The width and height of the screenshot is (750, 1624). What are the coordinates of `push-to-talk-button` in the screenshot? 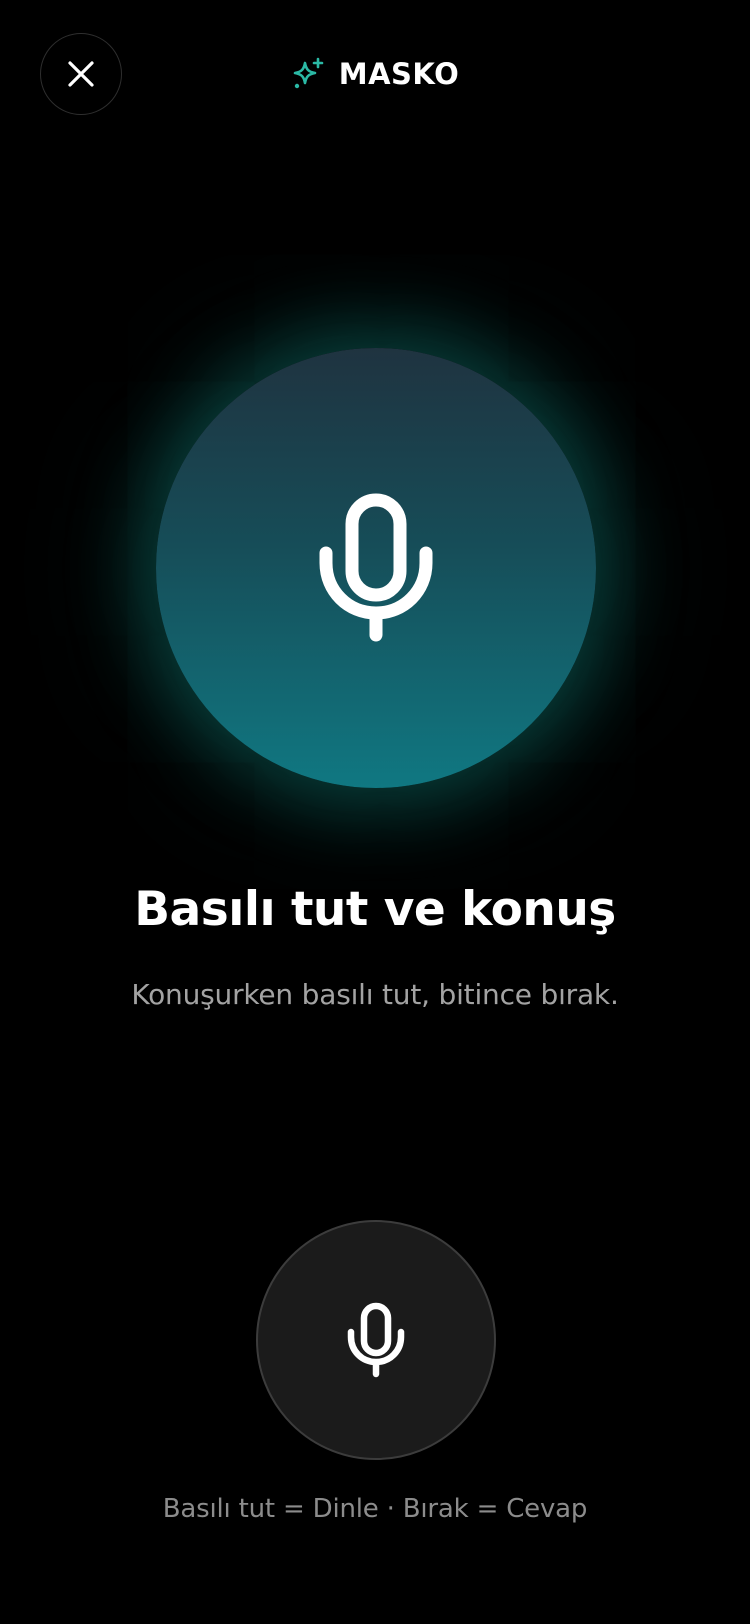 It's located at (376, 1340).